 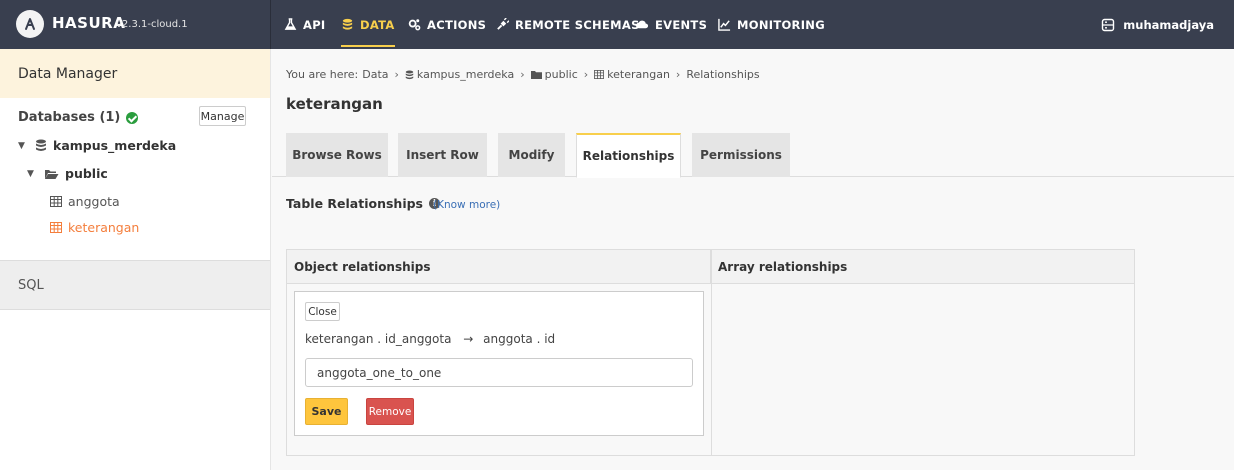 What do you see at coordinates (104, 227) in the screenshot?
I see `table-name: keterangan` at bounding box center [104, 227].